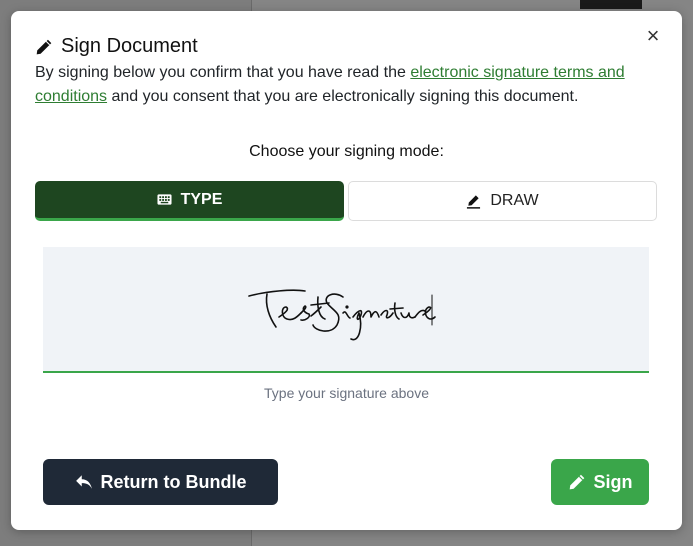 This screenshot has height=546, width=693. I want to click on signature-script, so click(342, 315).